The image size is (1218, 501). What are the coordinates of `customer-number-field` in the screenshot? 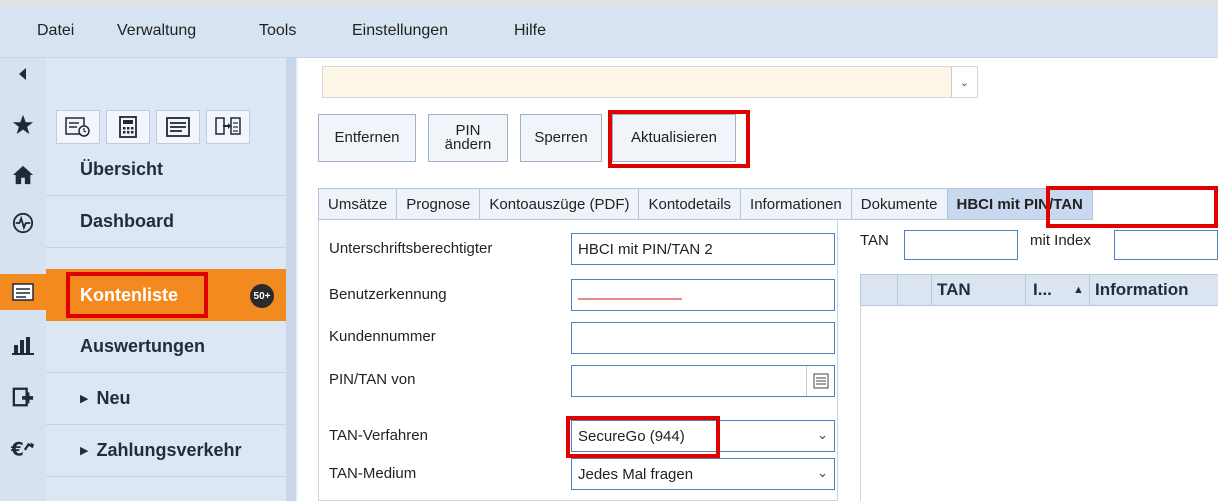 It's located at (703, 338).